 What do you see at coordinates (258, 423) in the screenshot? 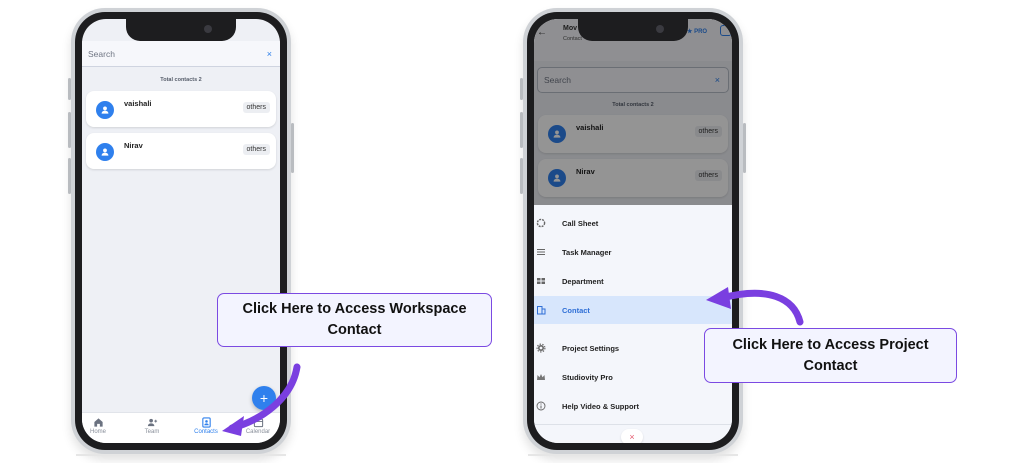
I see `calendar-icon` at bounding box center [258, 423].